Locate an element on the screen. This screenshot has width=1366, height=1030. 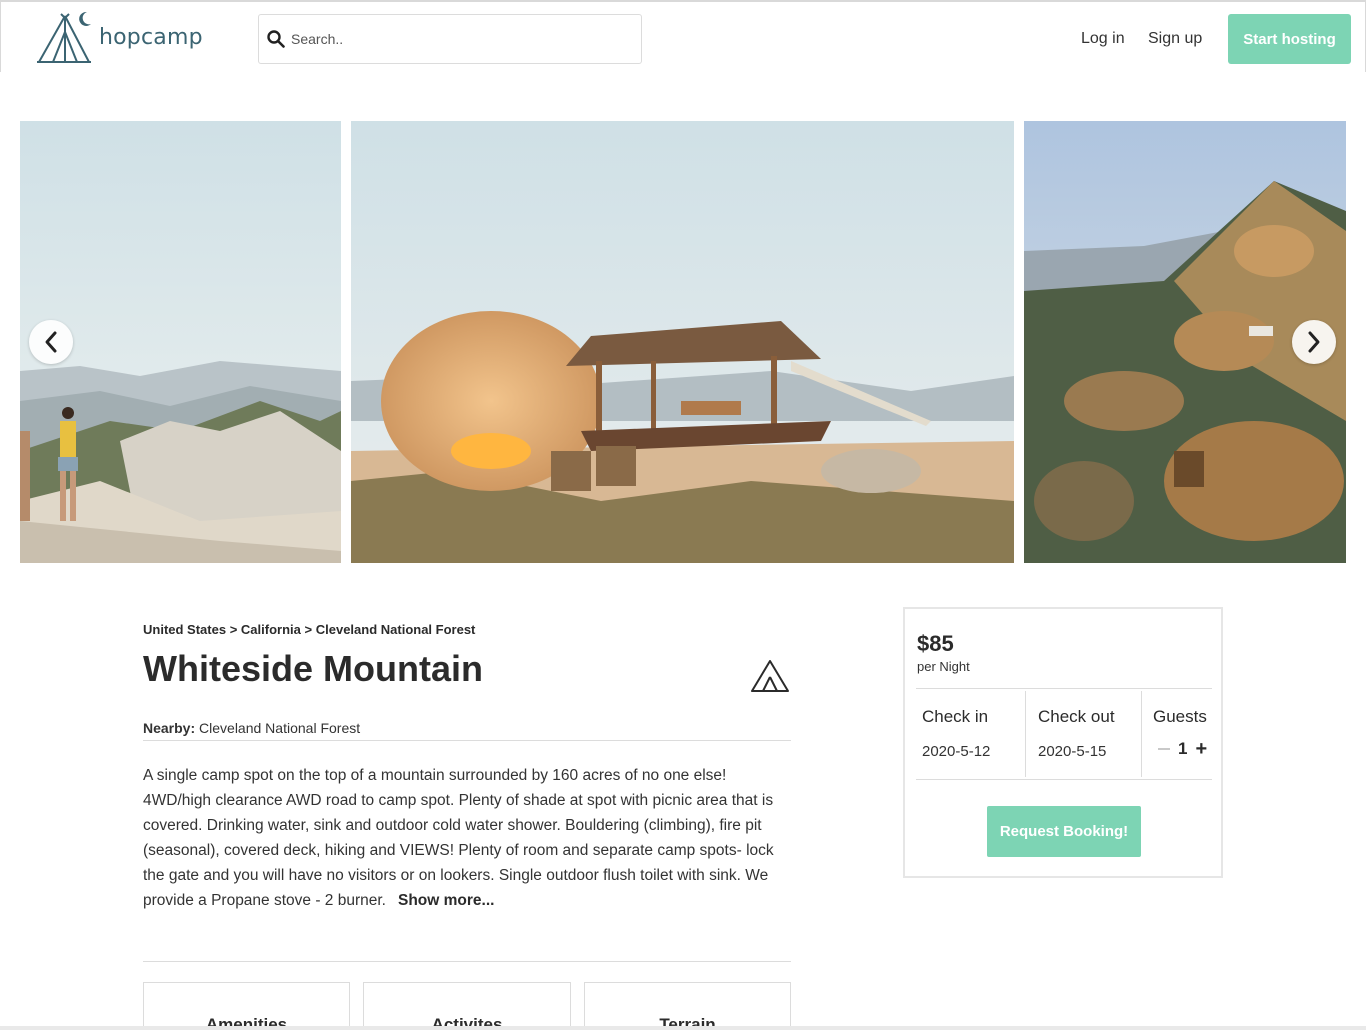
carousel-prev-button is located at coordinates (51, 342).